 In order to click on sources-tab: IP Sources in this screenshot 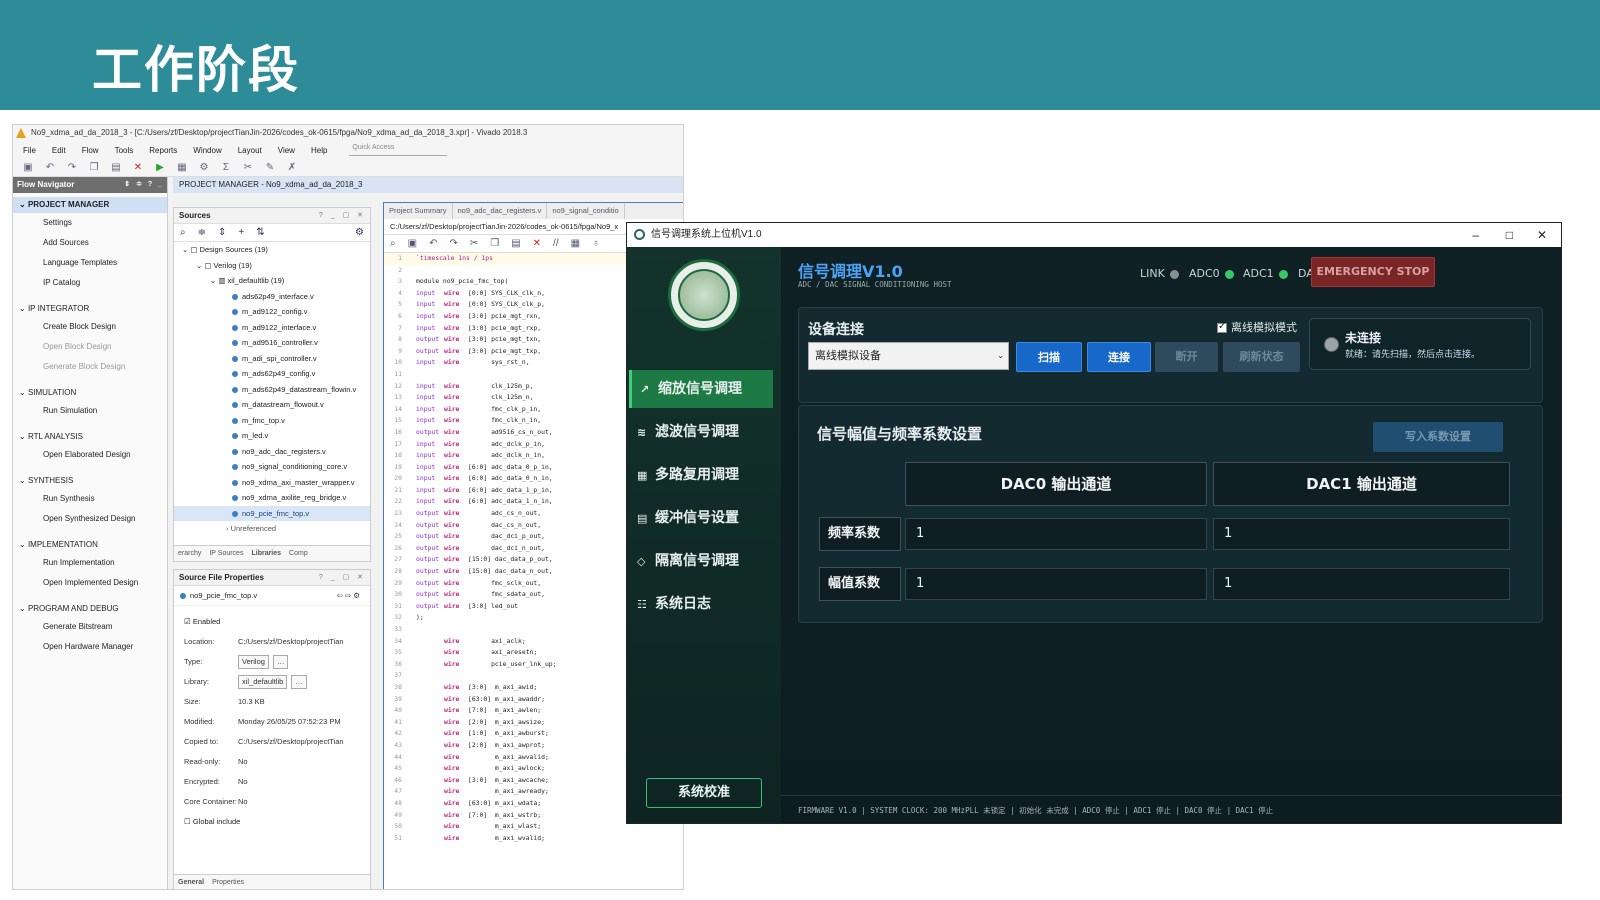, I will do `click(226, 553)`.